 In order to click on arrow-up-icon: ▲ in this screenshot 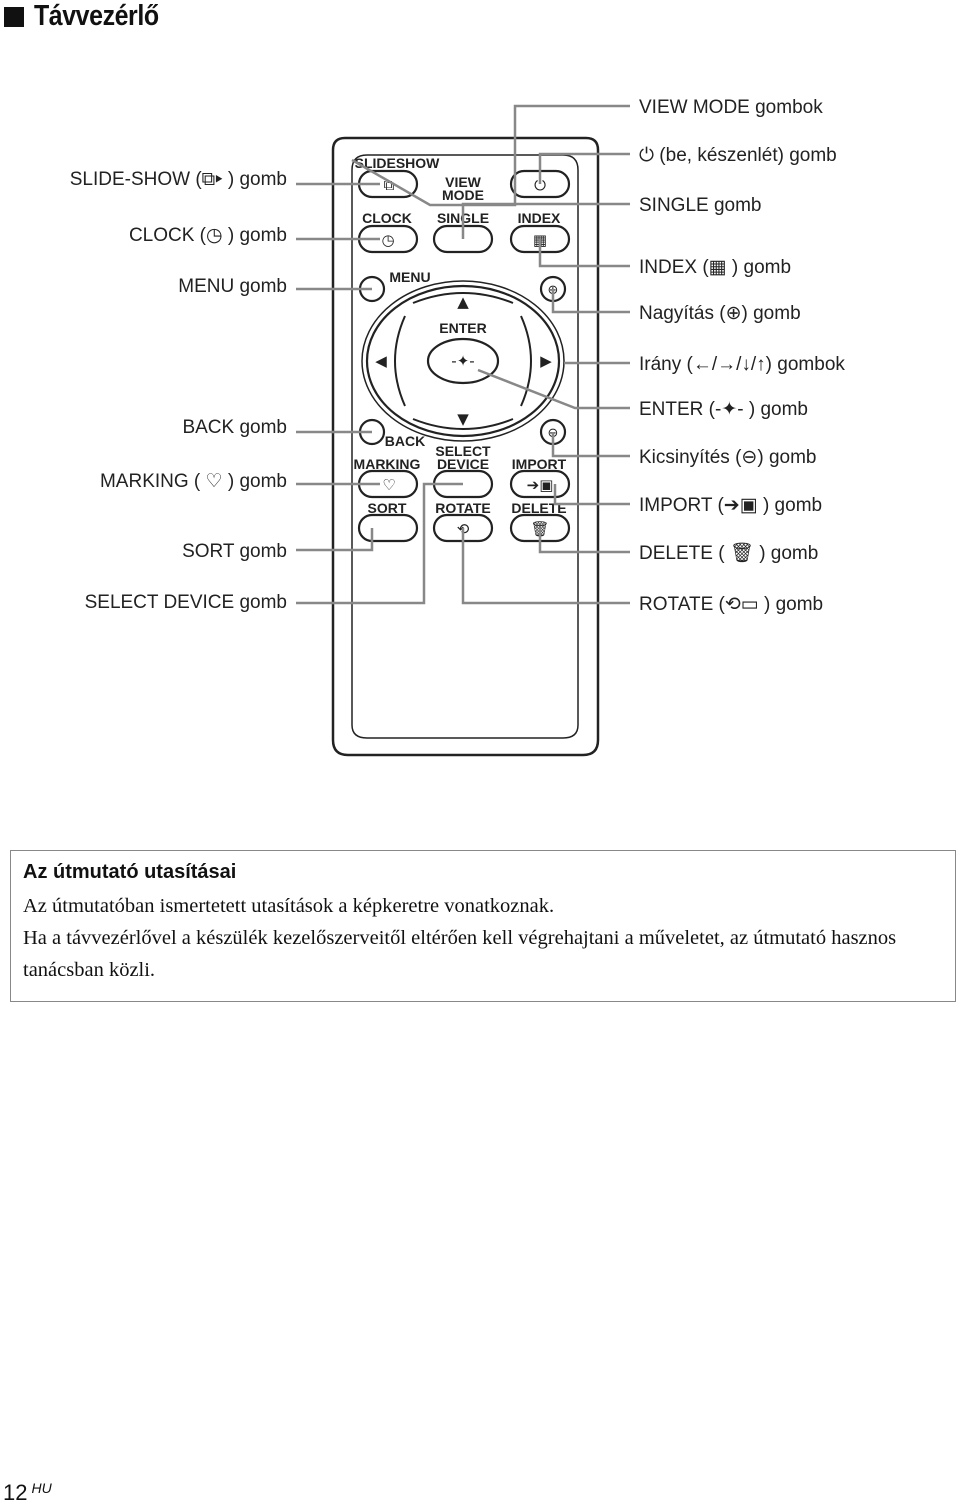, I will do `click(463, 302)`.